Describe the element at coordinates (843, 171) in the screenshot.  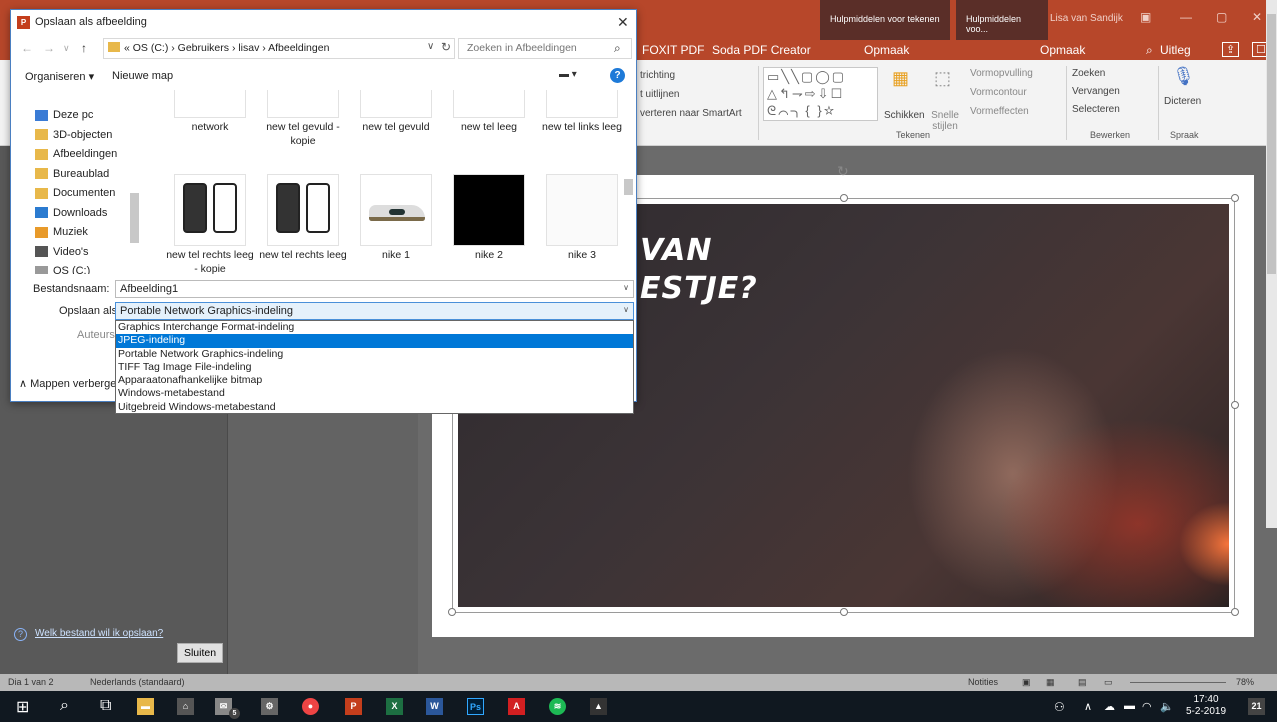
I see `rotate-handle-icon: ↻` at that location.